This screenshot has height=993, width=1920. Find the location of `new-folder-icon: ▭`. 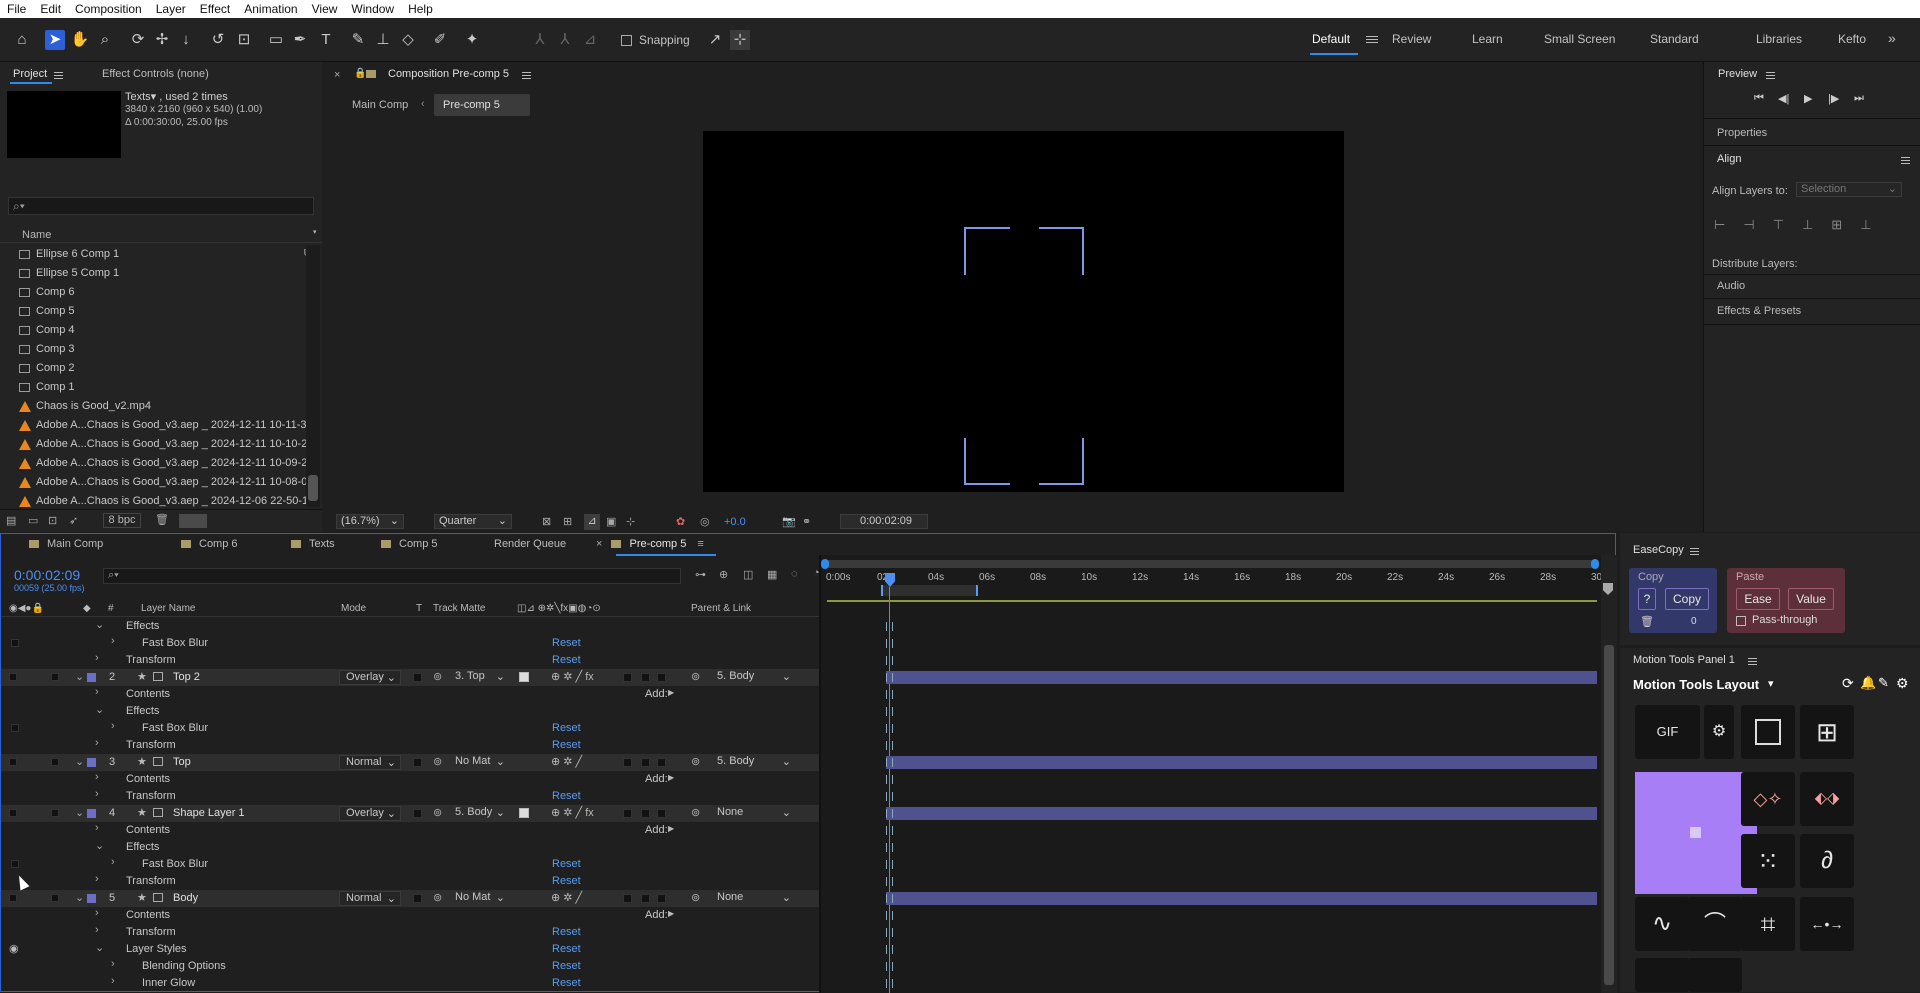

new-folder-icon: ▭ is located at coordinates (33, 520).